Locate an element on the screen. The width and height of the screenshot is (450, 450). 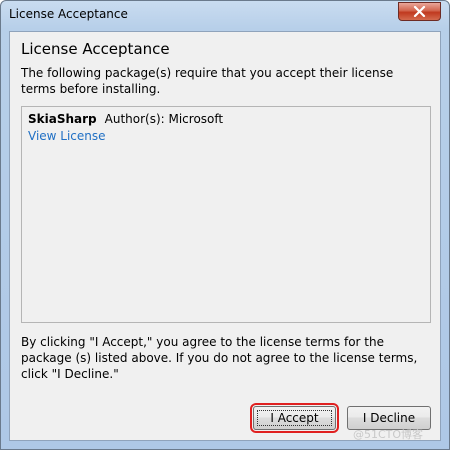
dialog-heading: License Acceptance is located at coordinates (95, 49).